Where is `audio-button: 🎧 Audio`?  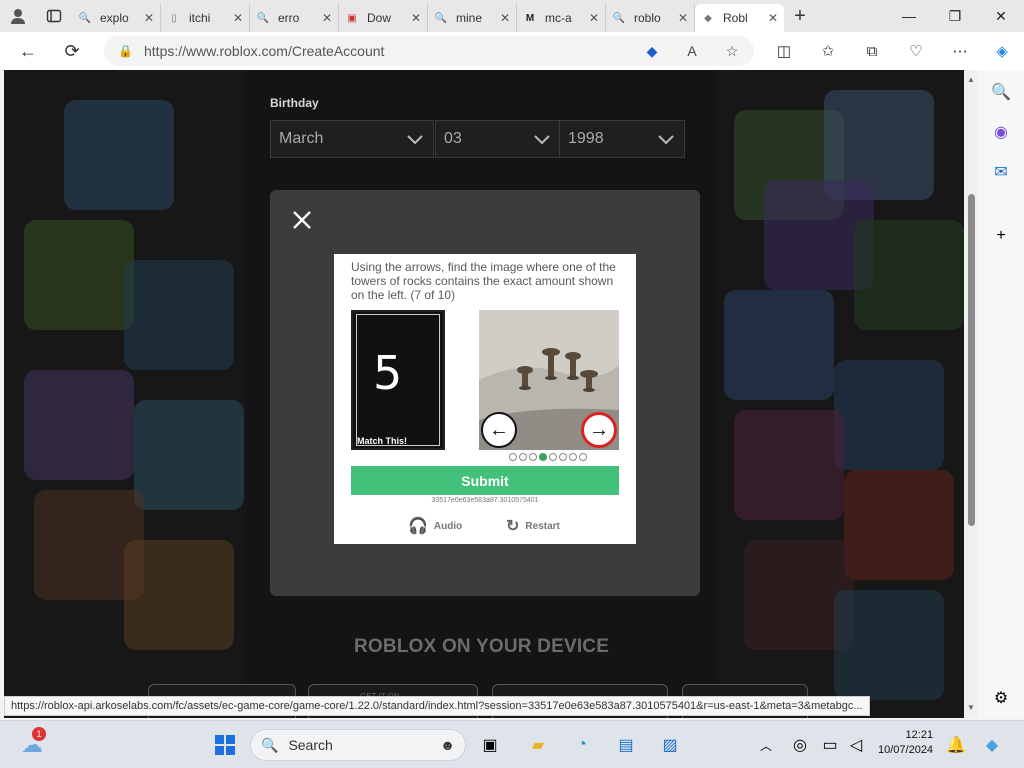
audio-button: 🎧 Audio is located at coordinates (435, 526).